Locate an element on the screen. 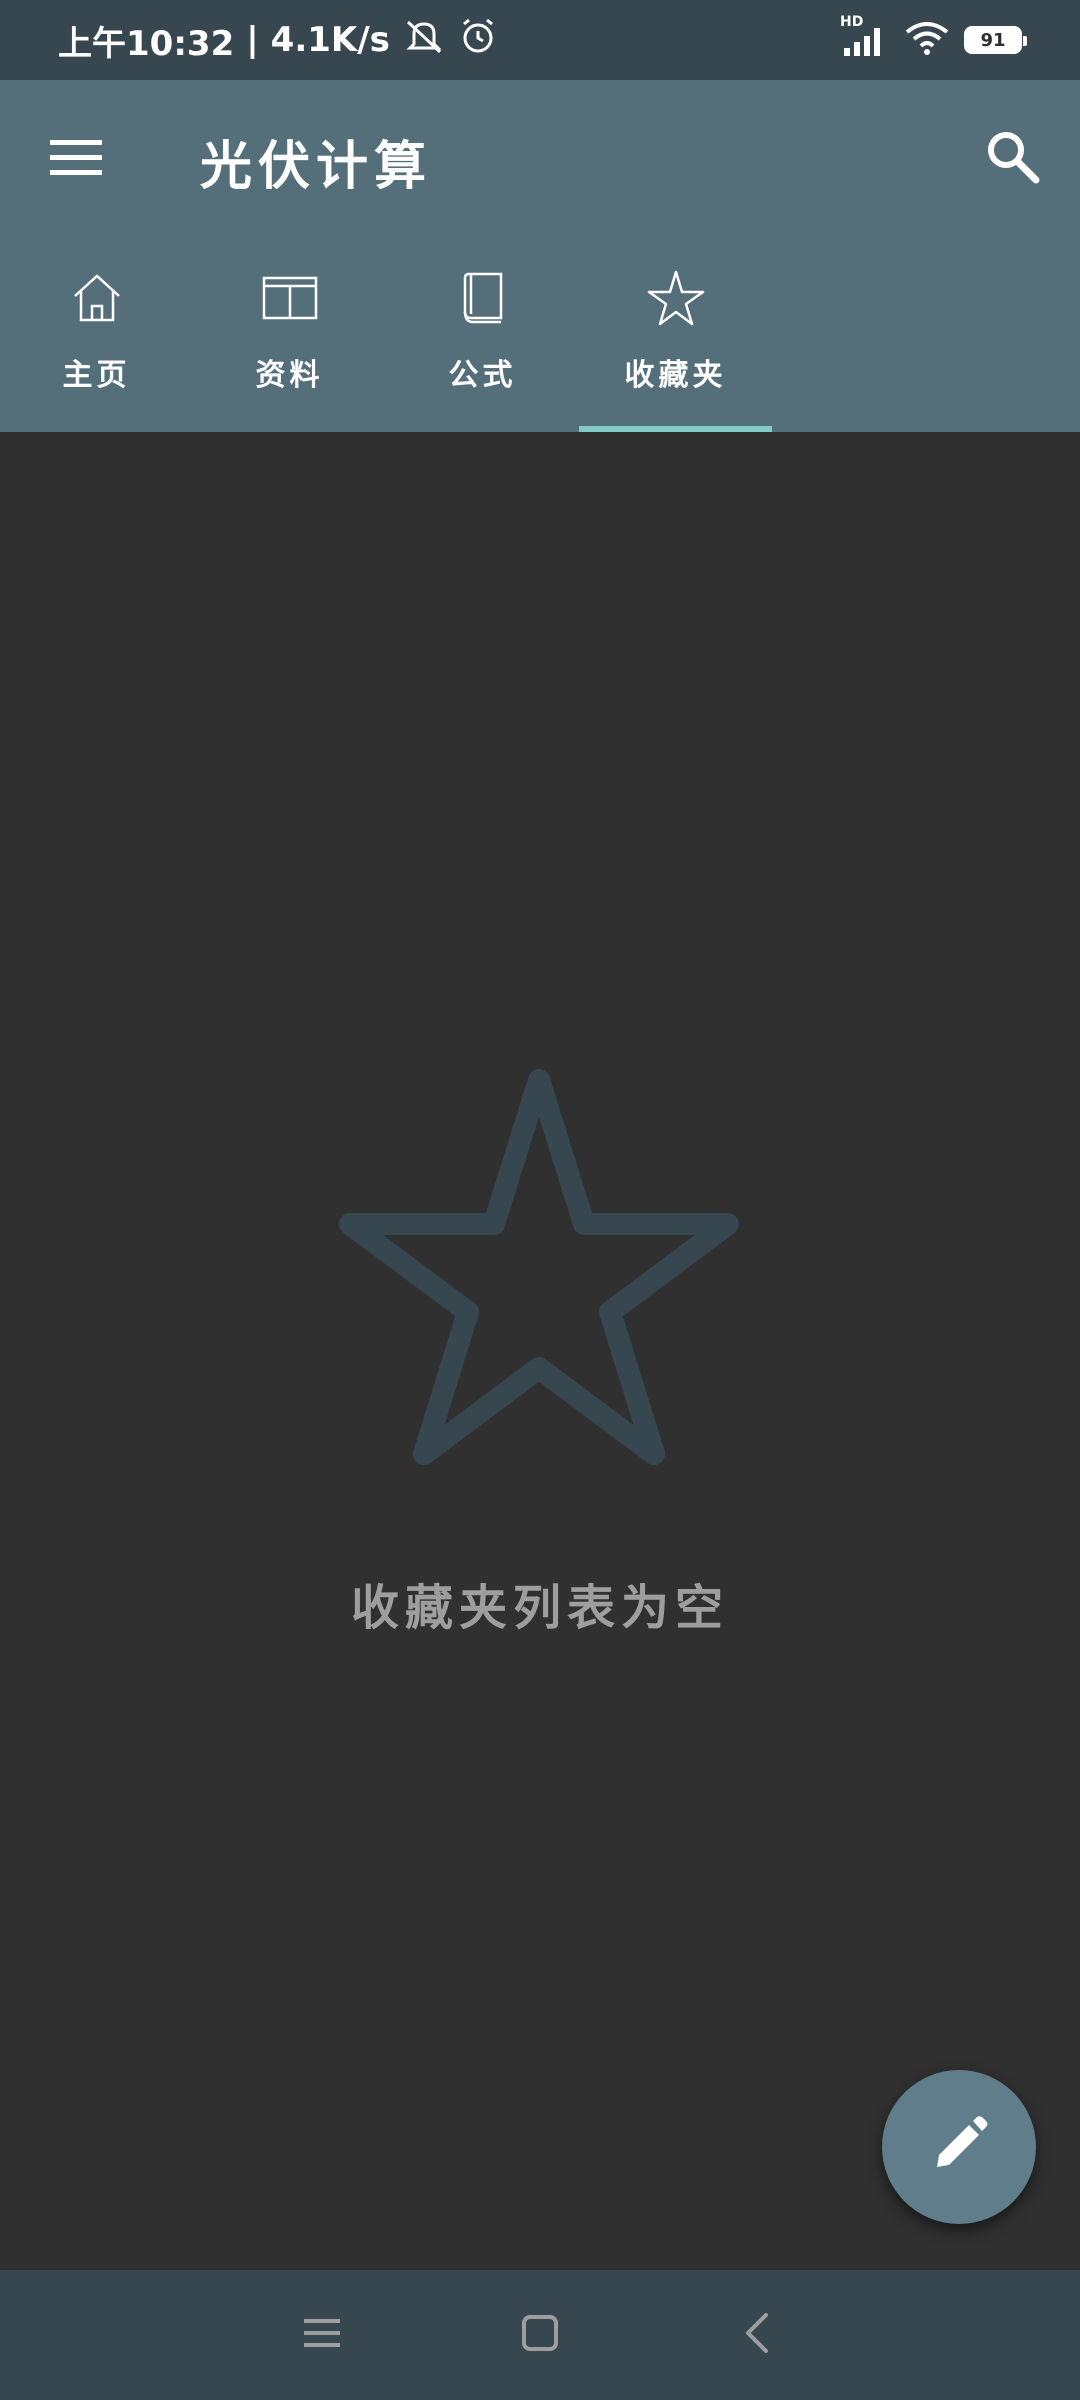 This screenshot has width=1080, height=2400. alarm-icon is located at coordinates (478, 40).